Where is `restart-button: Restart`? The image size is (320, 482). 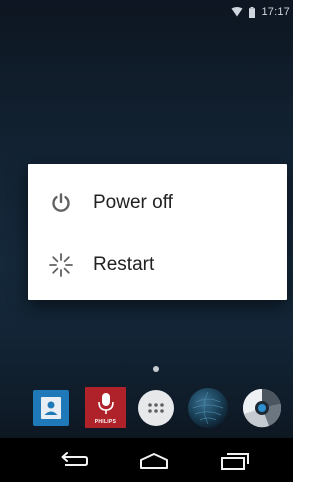 restart-button: Restart is located at coordinates (157, 265).